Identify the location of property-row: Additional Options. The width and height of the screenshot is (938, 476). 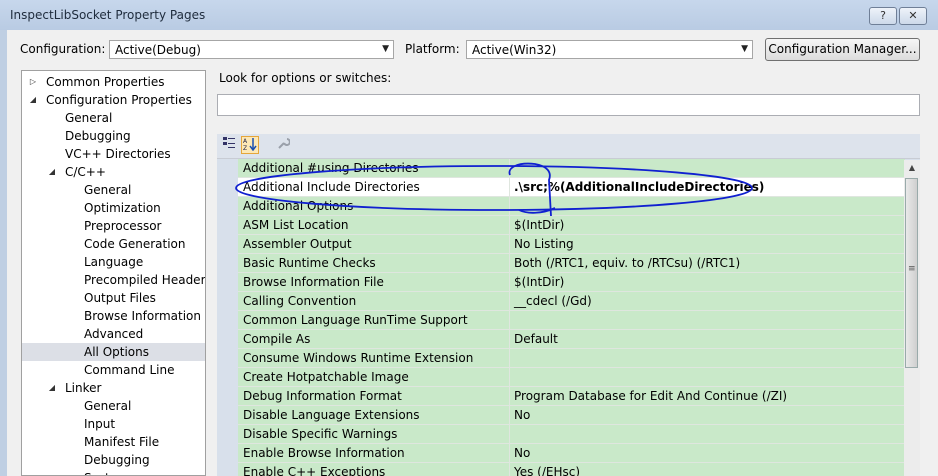
(571, 206).